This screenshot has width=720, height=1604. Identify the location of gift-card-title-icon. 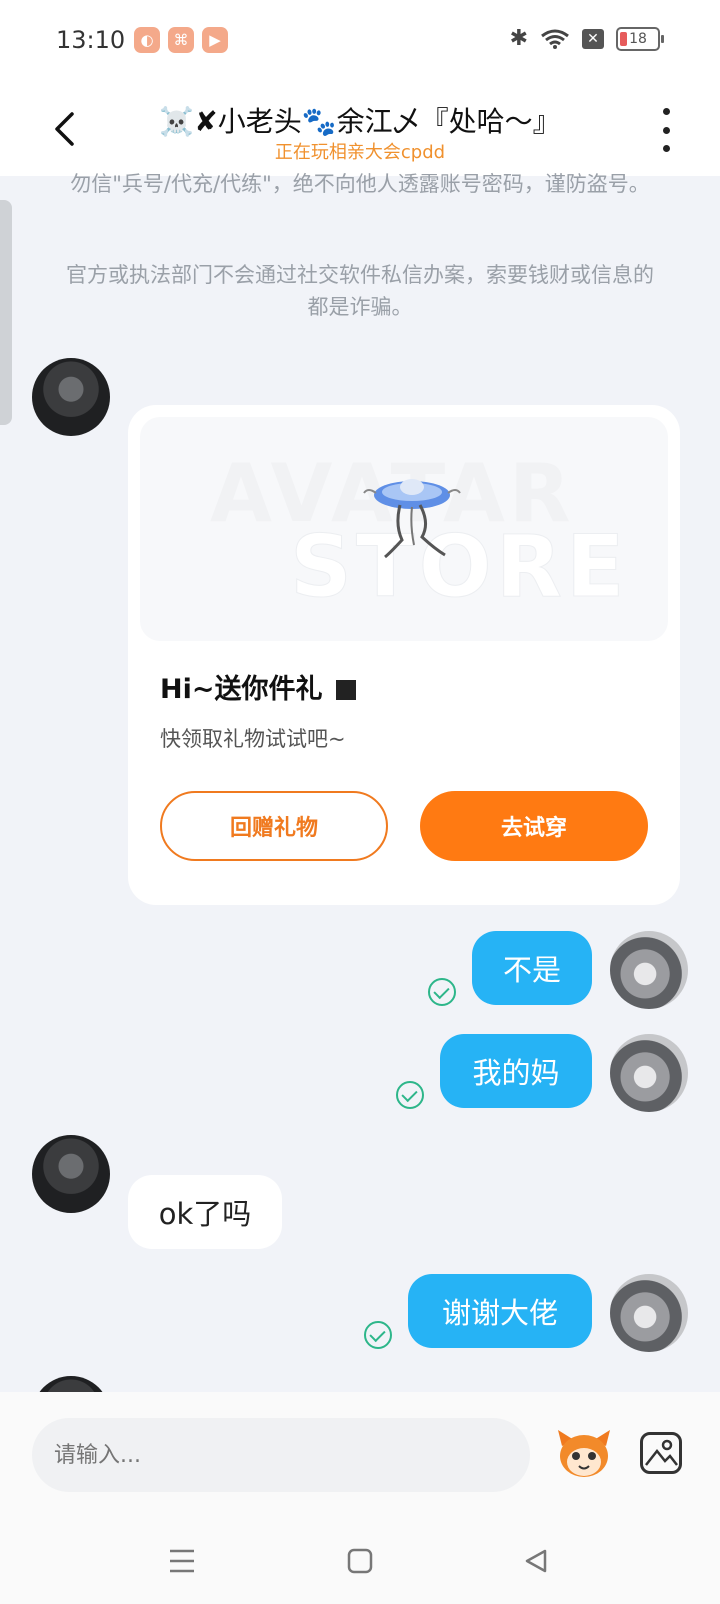
(346, 690).